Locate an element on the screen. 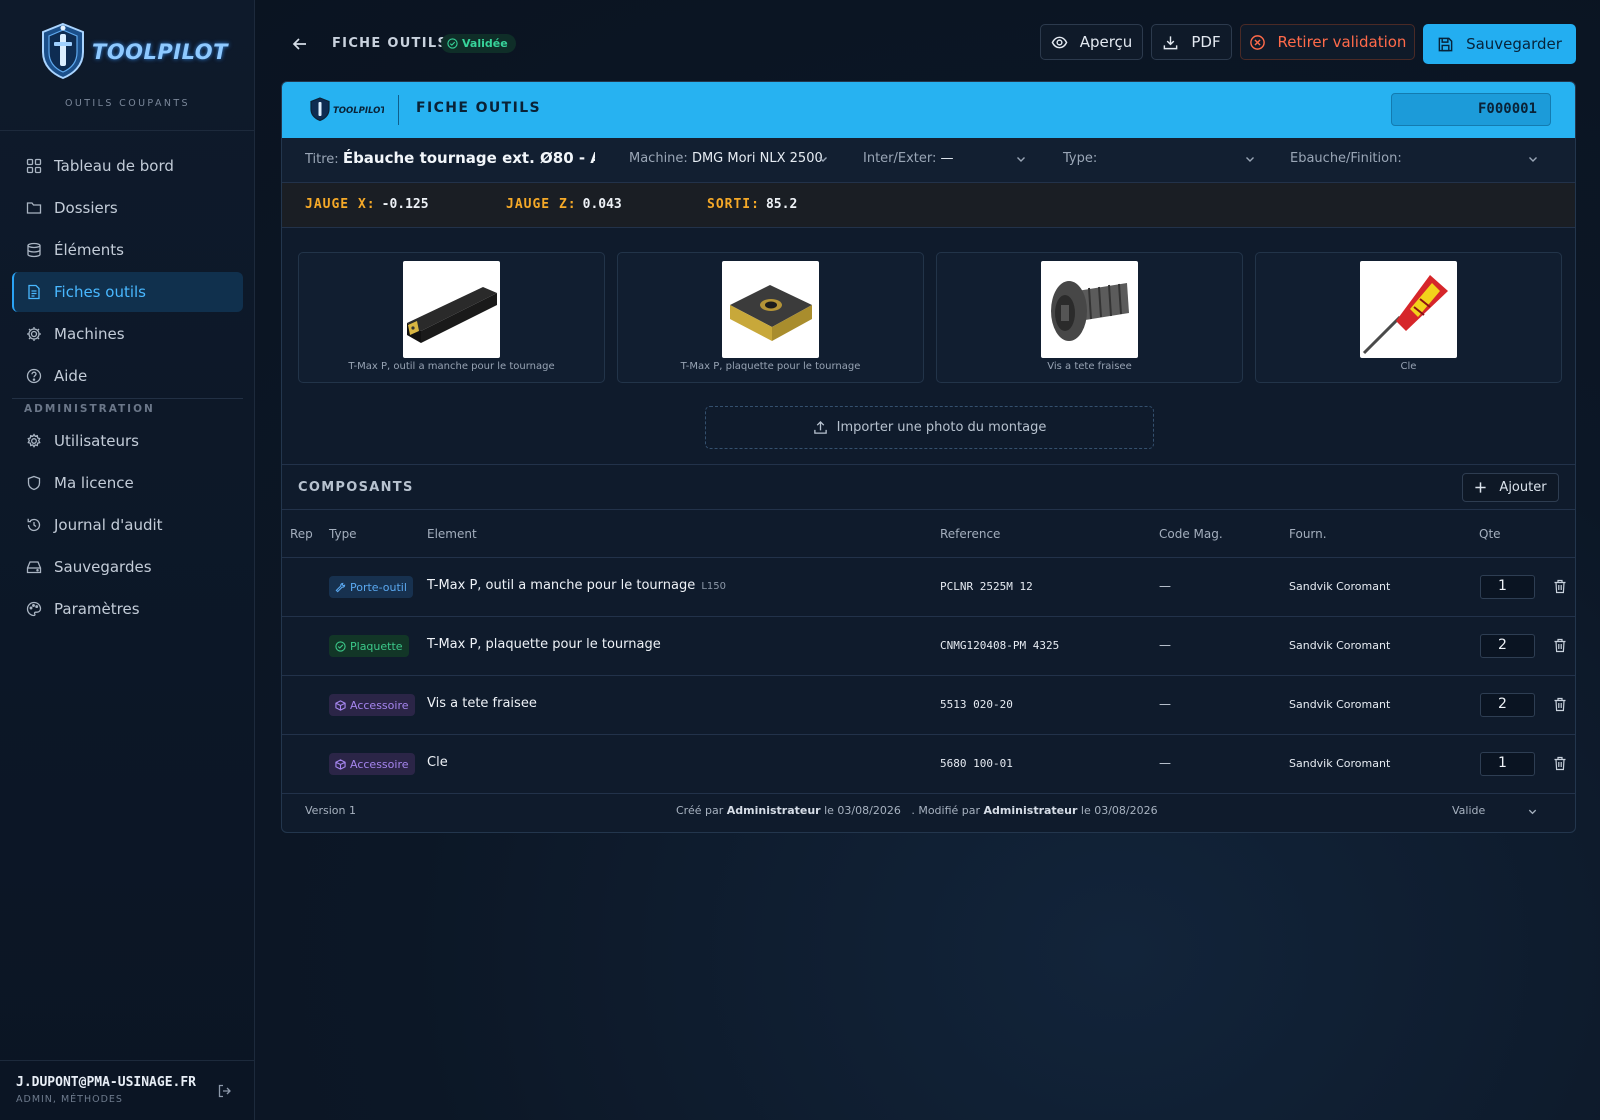  import-photo-button: Importer une photo du montage is located at coordinates (929, 427).